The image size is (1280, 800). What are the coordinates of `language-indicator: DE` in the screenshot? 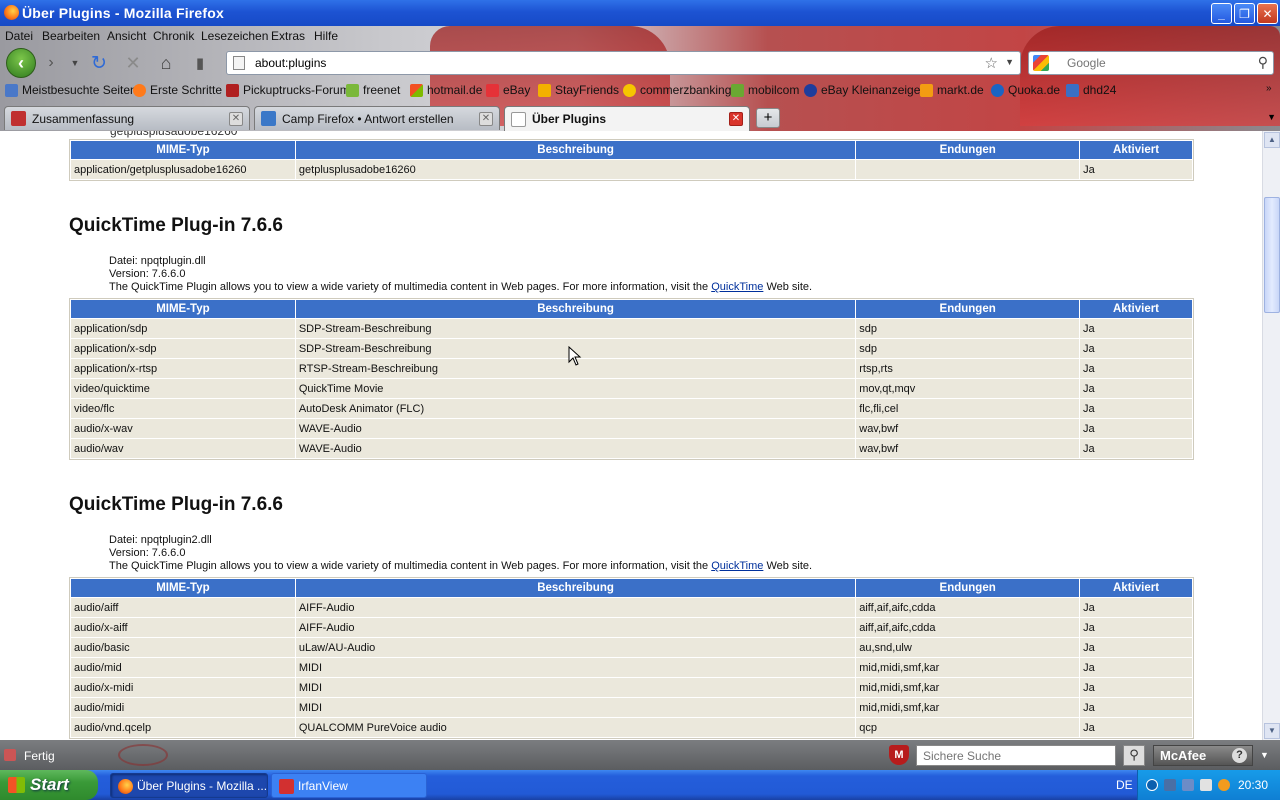 It's located at (1124, 785).